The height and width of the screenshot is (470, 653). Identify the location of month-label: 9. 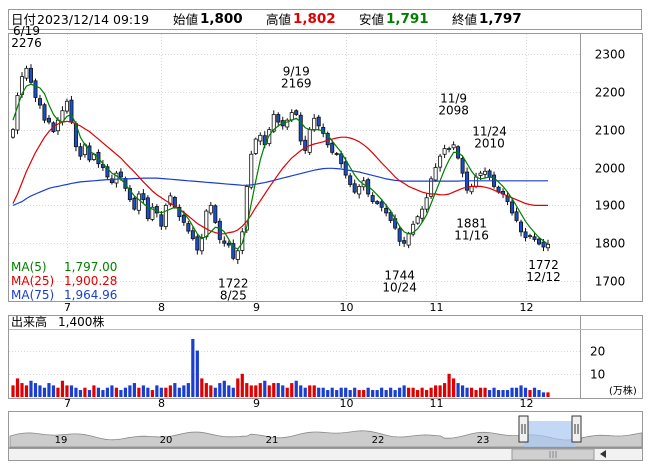
(256, 403).